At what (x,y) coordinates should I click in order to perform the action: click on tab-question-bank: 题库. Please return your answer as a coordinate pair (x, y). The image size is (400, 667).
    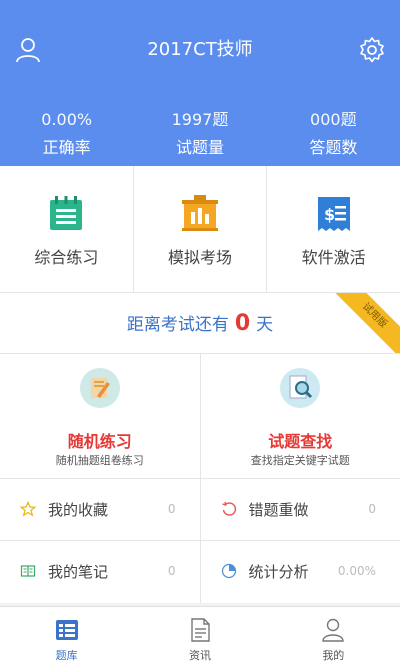
    Looking at the image, I should click on (66, 637).